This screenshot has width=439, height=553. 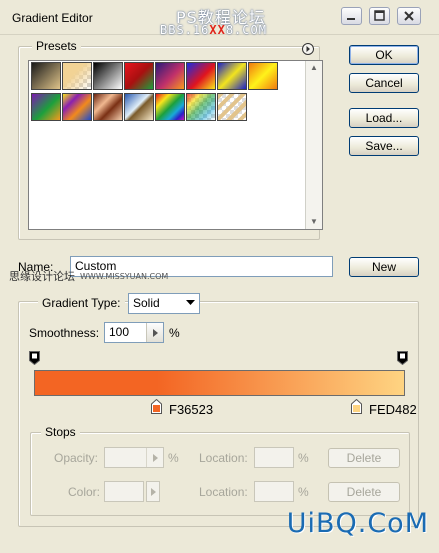 What do you see at coordinates (274, 457) in the screenshot?
I see `opacity-location-input` at bounding box center [274, 457].